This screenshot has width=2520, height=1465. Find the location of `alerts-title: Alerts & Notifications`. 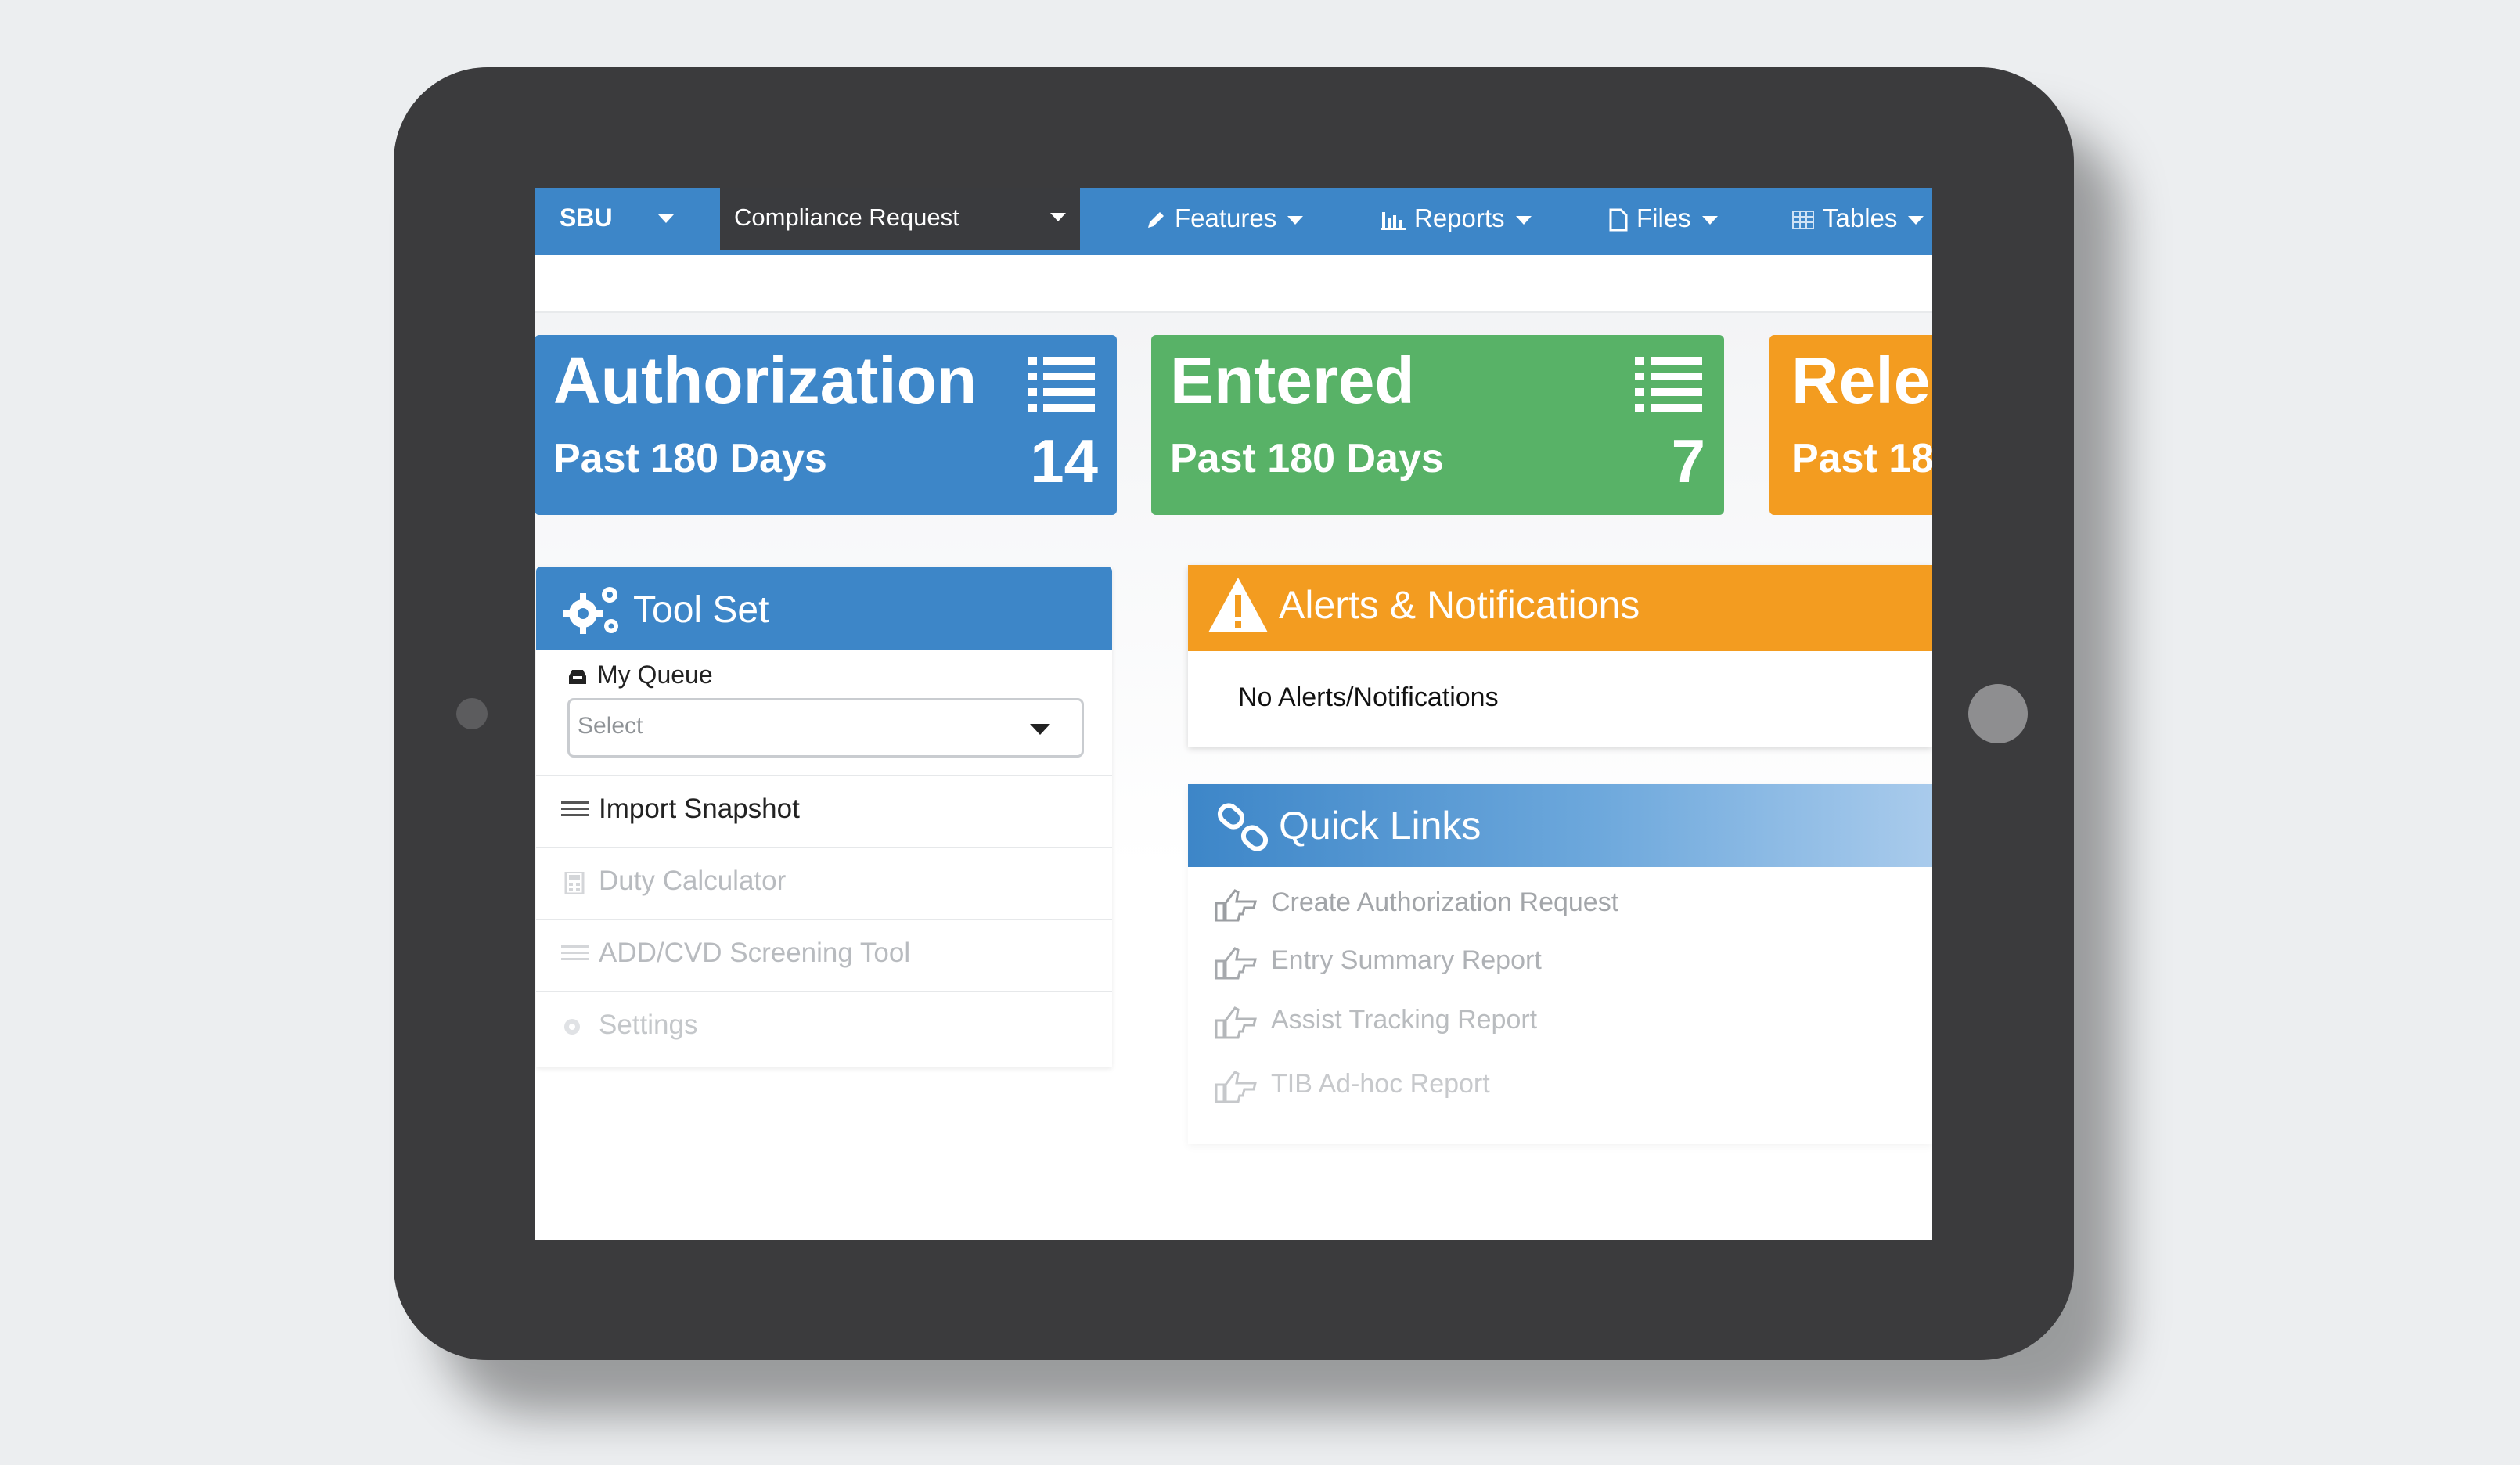

alerts-title: Alerts & Notifications is located at coordinates (1459, 605).